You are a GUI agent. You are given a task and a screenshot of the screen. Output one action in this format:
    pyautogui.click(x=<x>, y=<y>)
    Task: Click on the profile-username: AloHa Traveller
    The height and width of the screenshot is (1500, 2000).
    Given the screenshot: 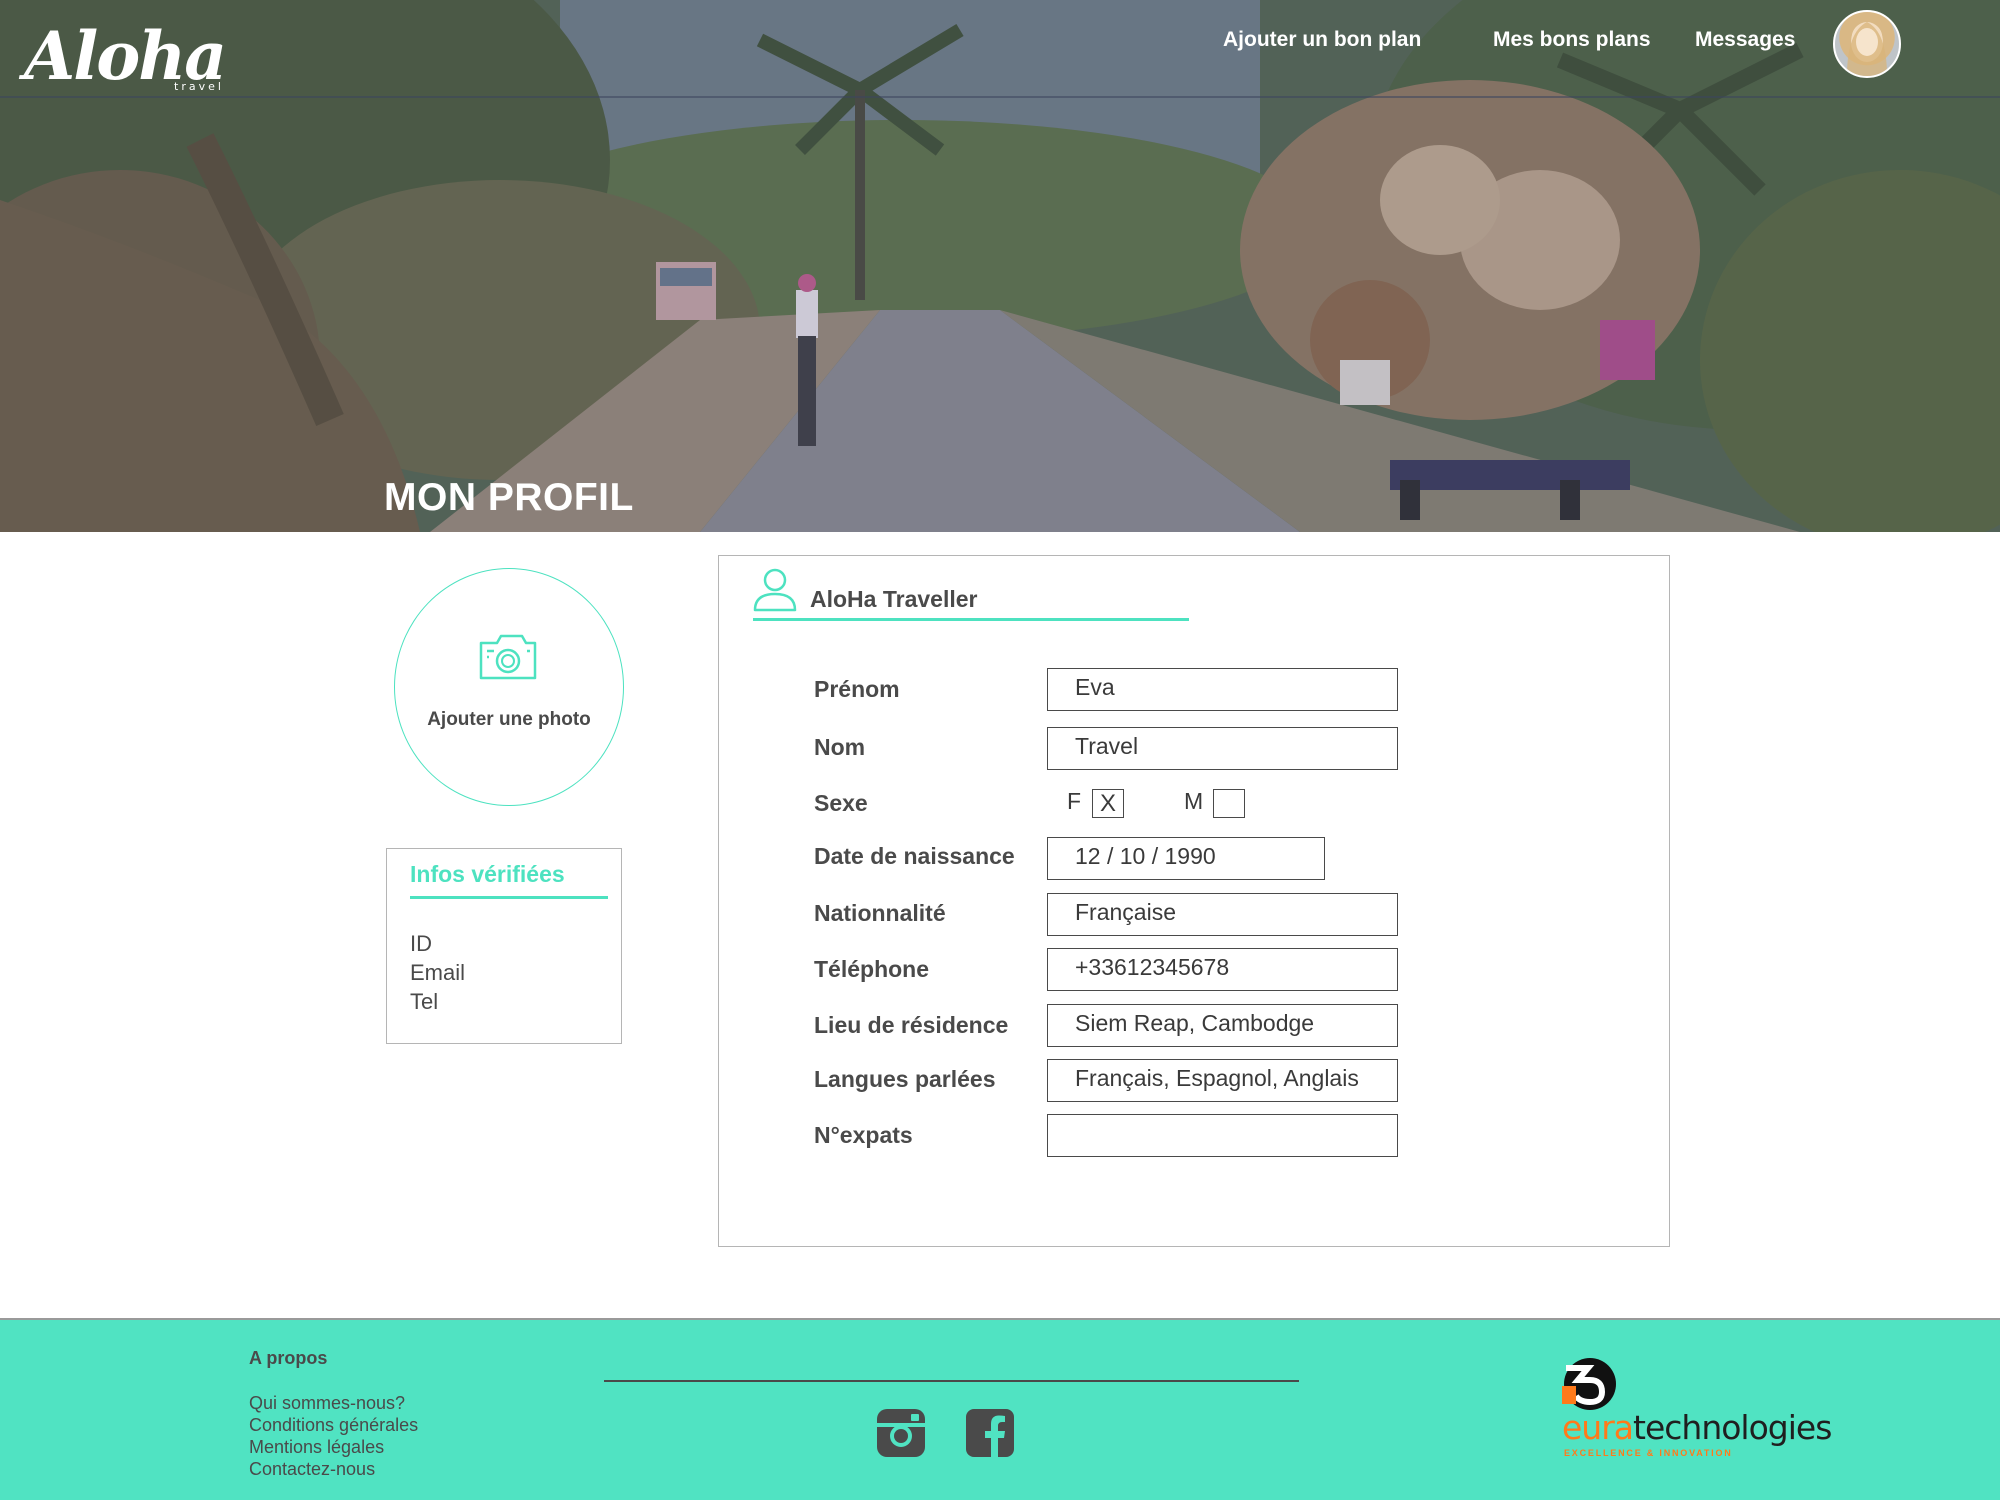 What is the action you would take?
    pyautogui.click(x=894, y=599)
    